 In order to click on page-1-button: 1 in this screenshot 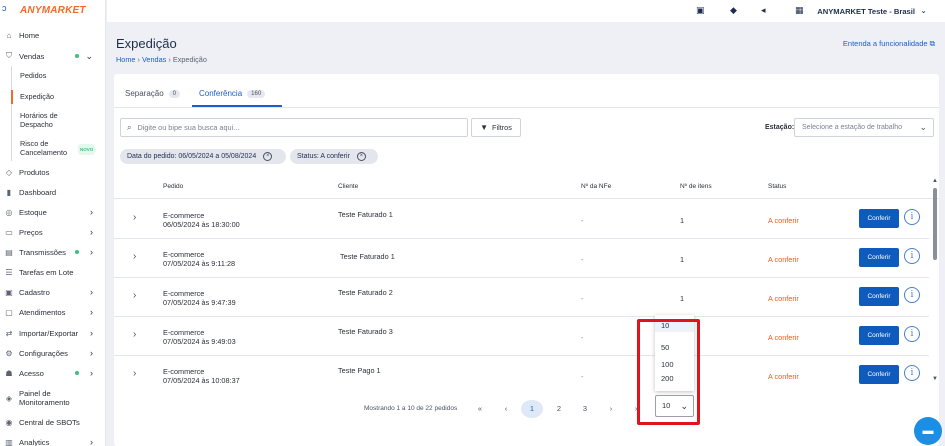, I will do `click(532, 409)`.